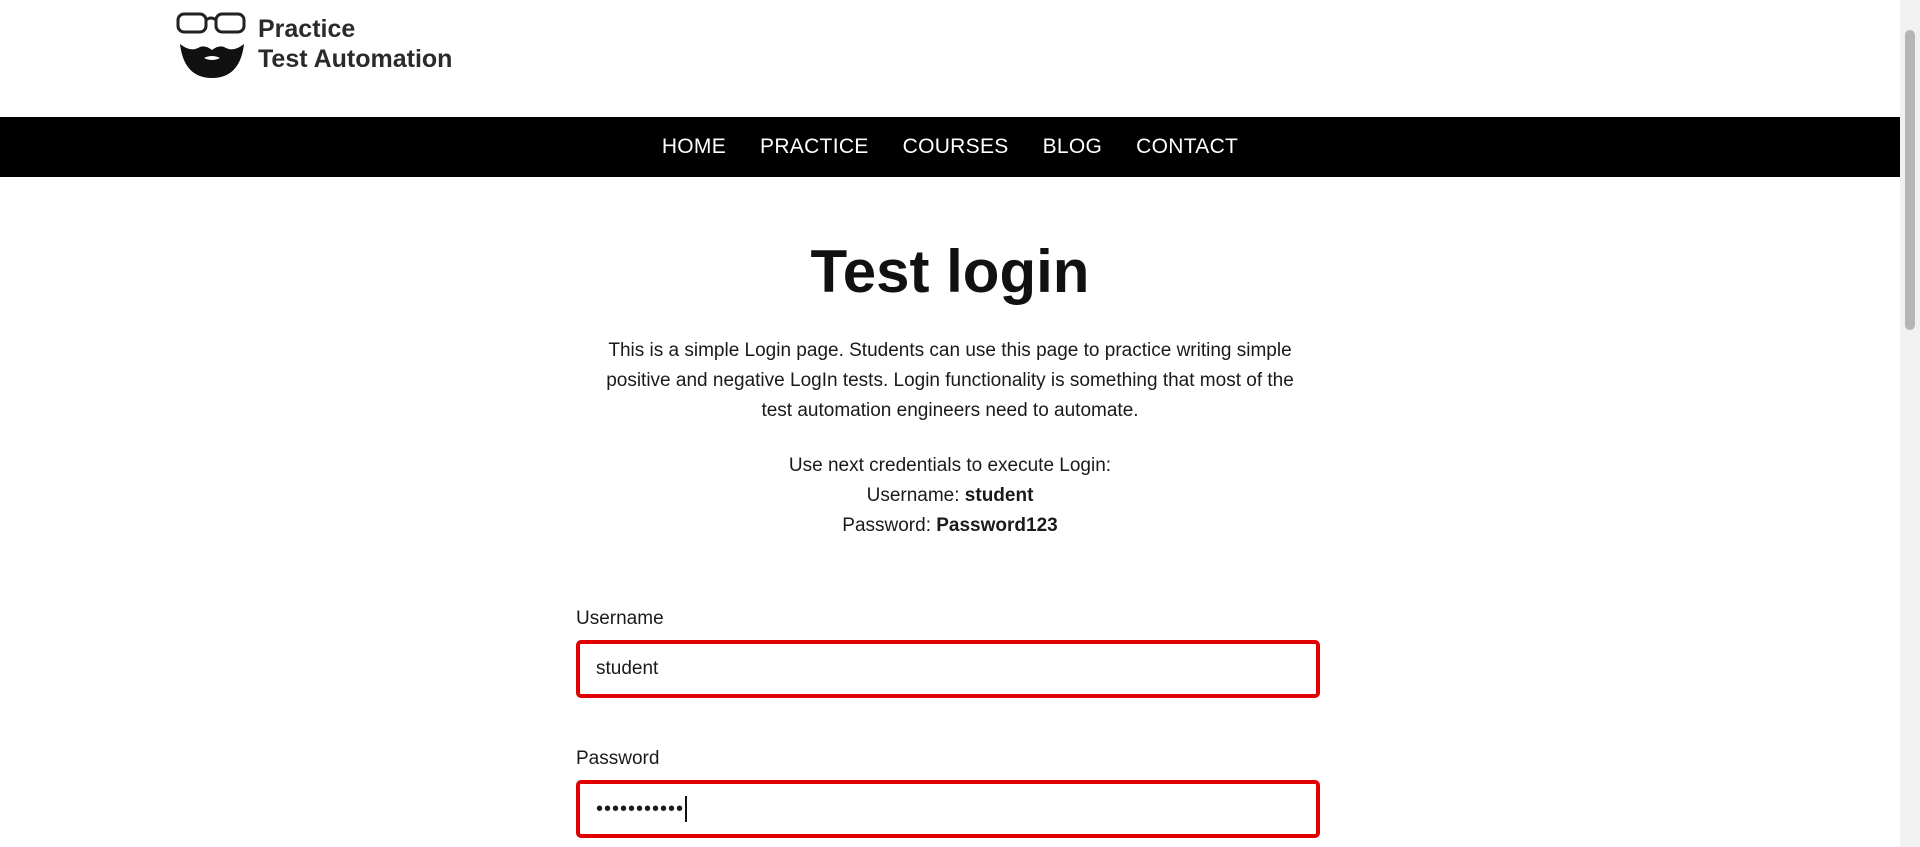 The width and height of the screenshot is (1920, 847). What do you see at coordinates (307, 29) in the screenshot?
I see `logo-line-1: Practice` at bounding box center [307, 29].